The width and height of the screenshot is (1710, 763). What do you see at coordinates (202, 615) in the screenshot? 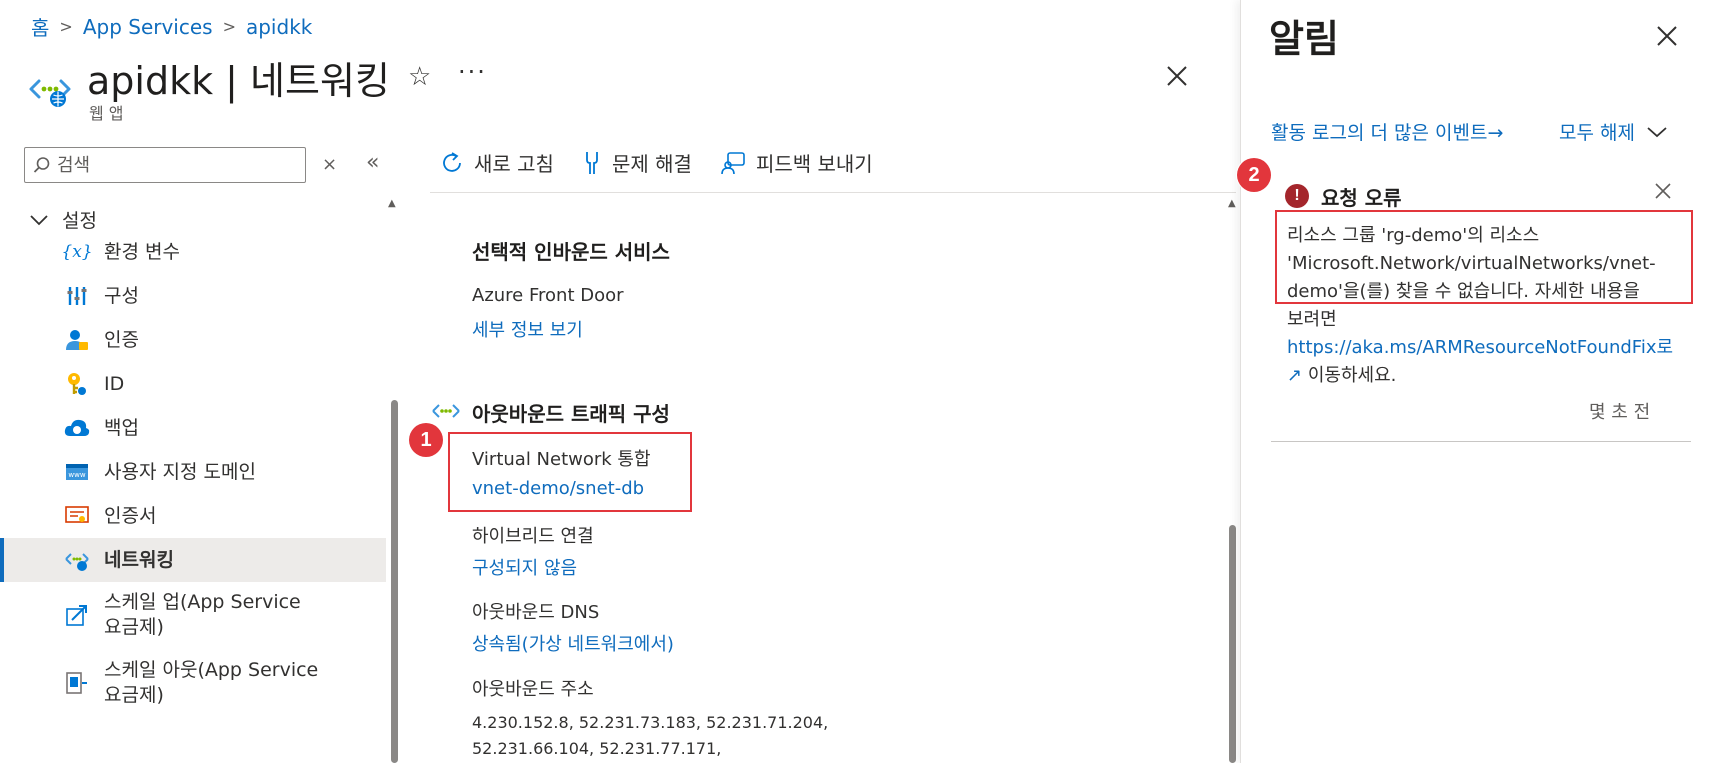
I see `sidebar-item-label: 스케일 업(App Service 요금제)` at bounding box center [202, 615].